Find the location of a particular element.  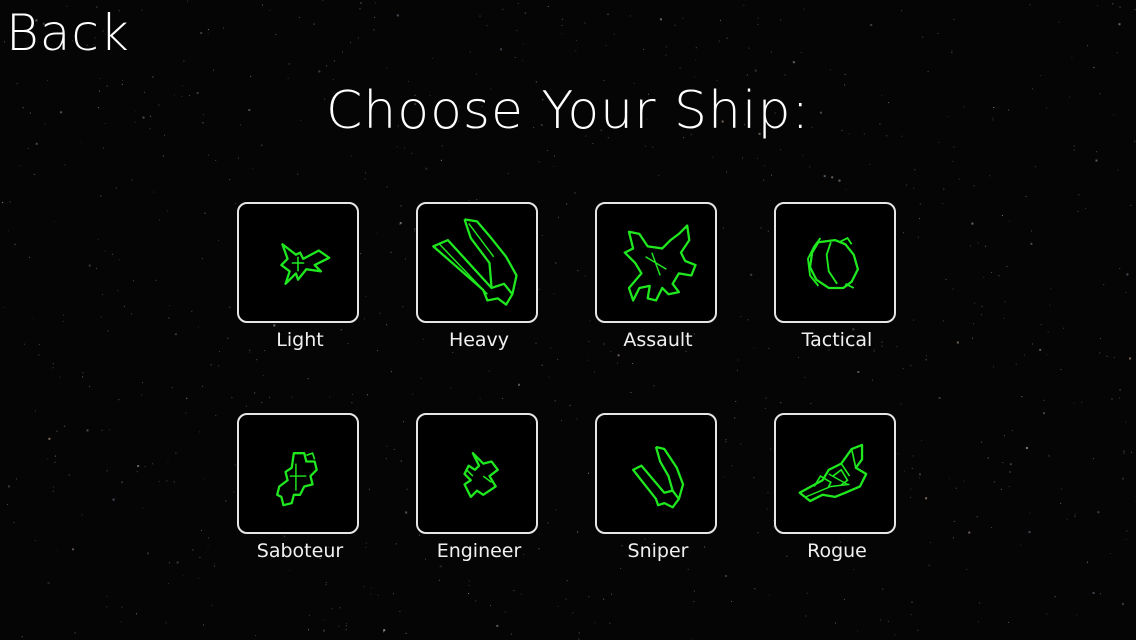

ship-option-tactical: Tactical is located at coordinates (837, 276).